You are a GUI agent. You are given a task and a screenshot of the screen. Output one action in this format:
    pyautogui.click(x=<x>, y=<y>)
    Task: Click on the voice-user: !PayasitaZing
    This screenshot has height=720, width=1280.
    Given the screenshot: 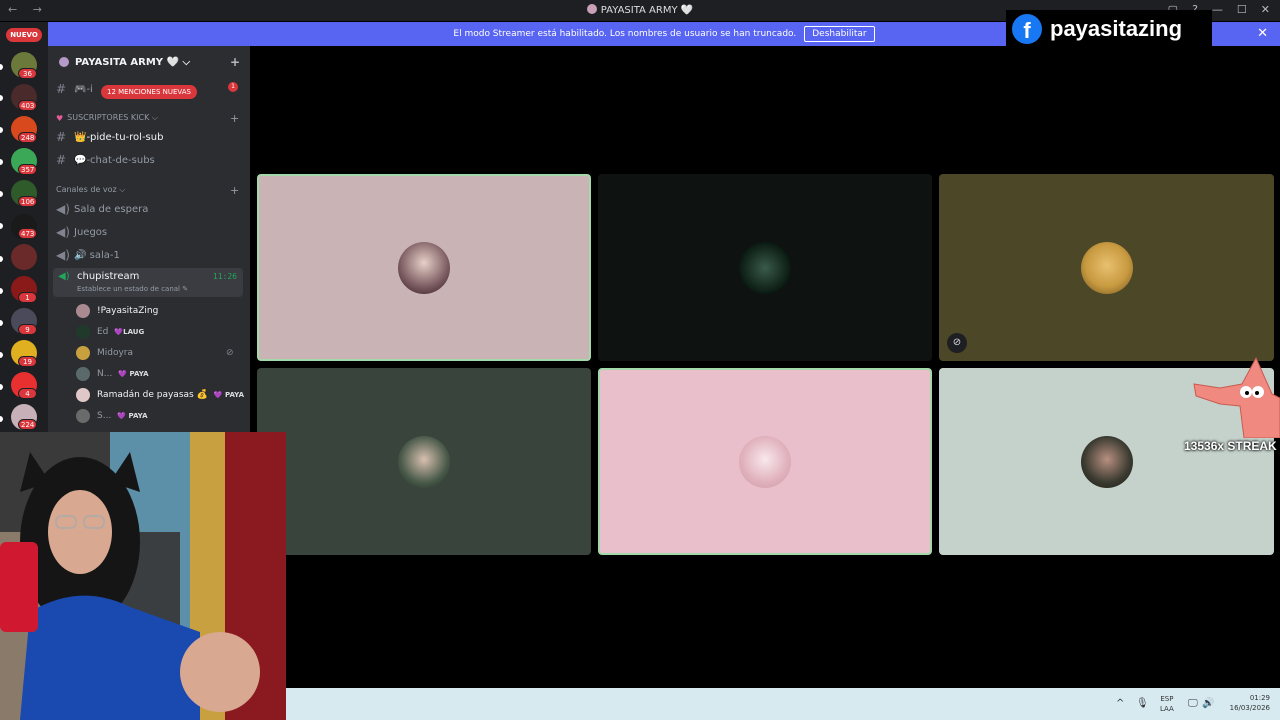 What is the action you would take?
    pyautogui.click(x=117, y=311)
    